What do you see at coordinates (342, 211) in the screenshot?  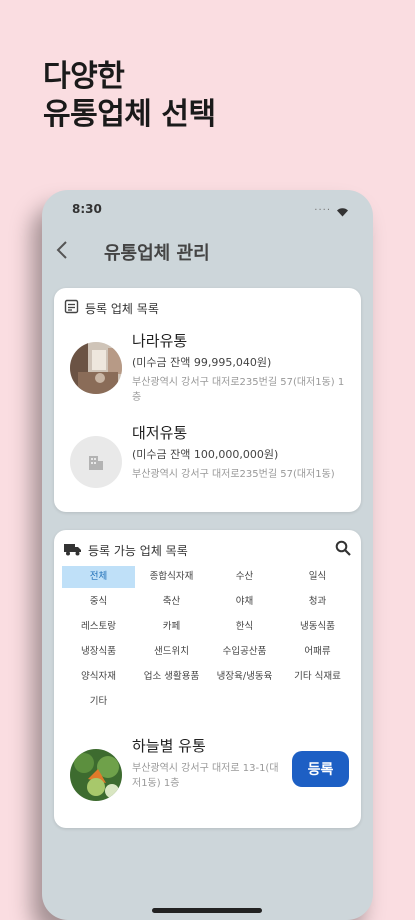 I see `wifi-icon` at bounding box center [342, 211].